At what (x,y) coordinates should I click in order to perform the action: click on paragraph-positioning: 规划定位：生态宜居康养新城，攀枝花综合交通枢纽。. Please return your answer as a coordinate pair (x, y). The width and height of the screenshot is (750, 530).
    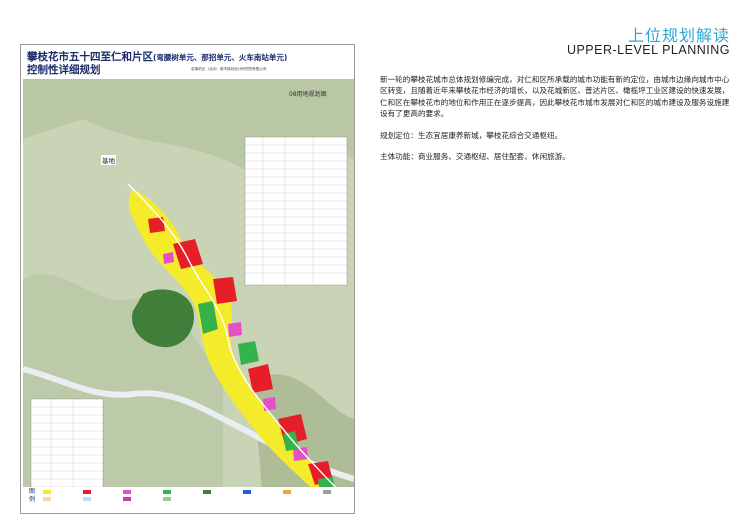
    Looking at the image, I should click on (471, 135).